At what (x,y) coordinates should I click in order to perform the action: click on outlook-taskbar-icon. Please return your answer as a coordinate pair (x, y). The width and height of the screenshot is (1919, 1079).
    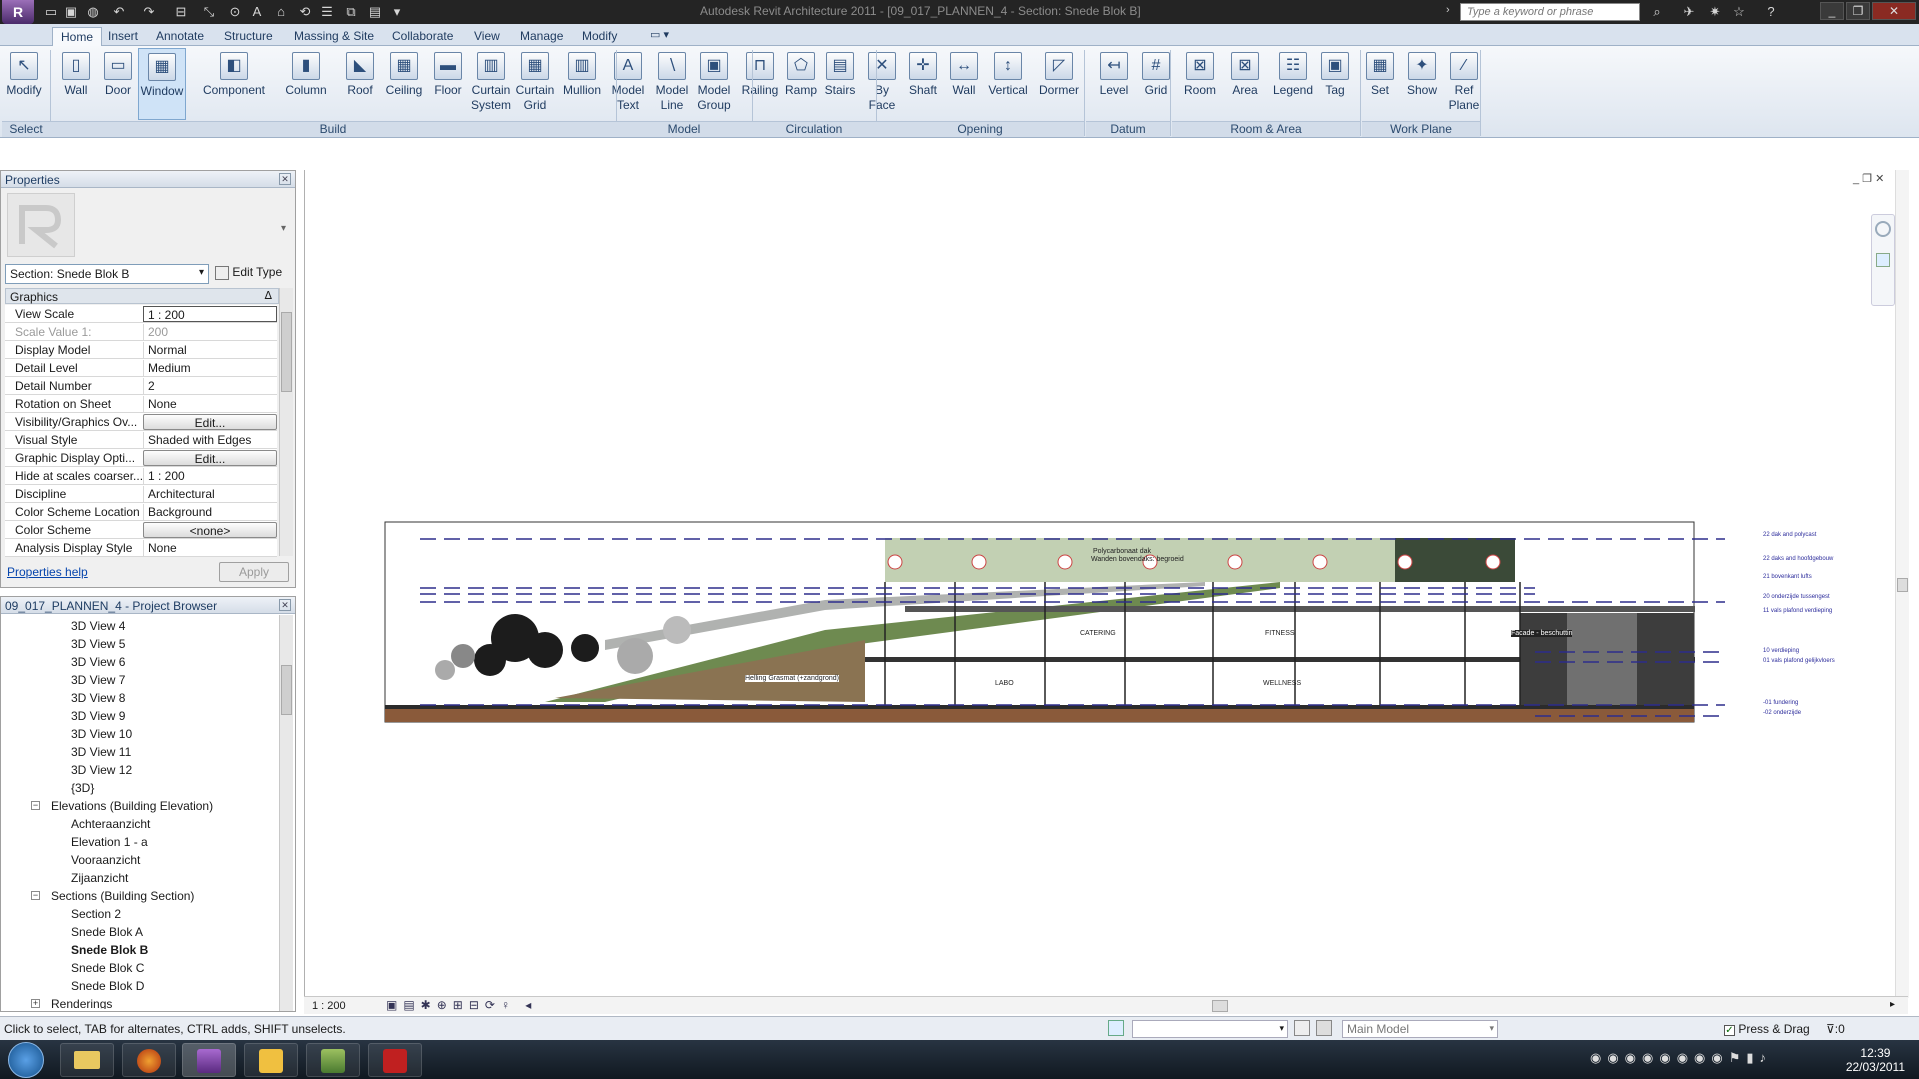
    Looking at the image, I should click on (271, 1060).